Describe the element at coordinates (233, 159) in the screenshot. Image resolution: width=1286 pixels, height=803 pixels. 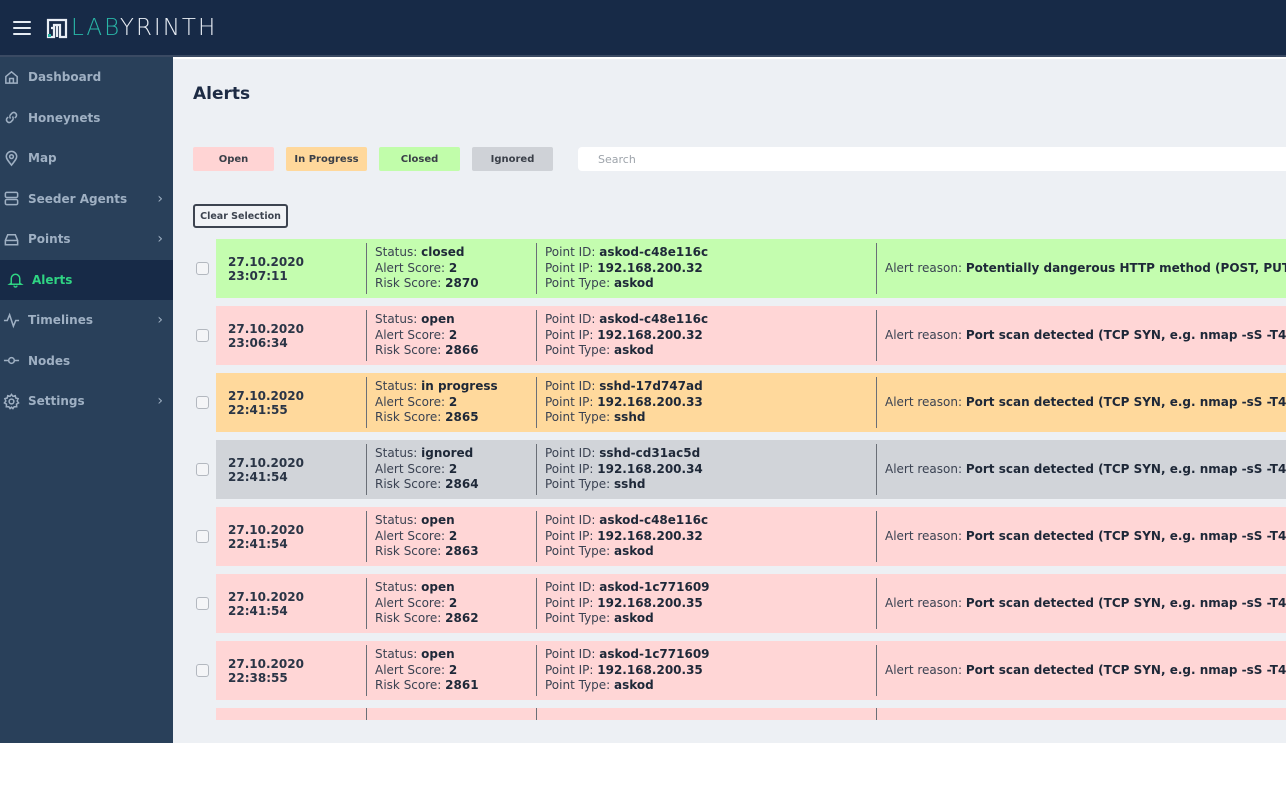
I see `filter-open-button: Open` at that location.